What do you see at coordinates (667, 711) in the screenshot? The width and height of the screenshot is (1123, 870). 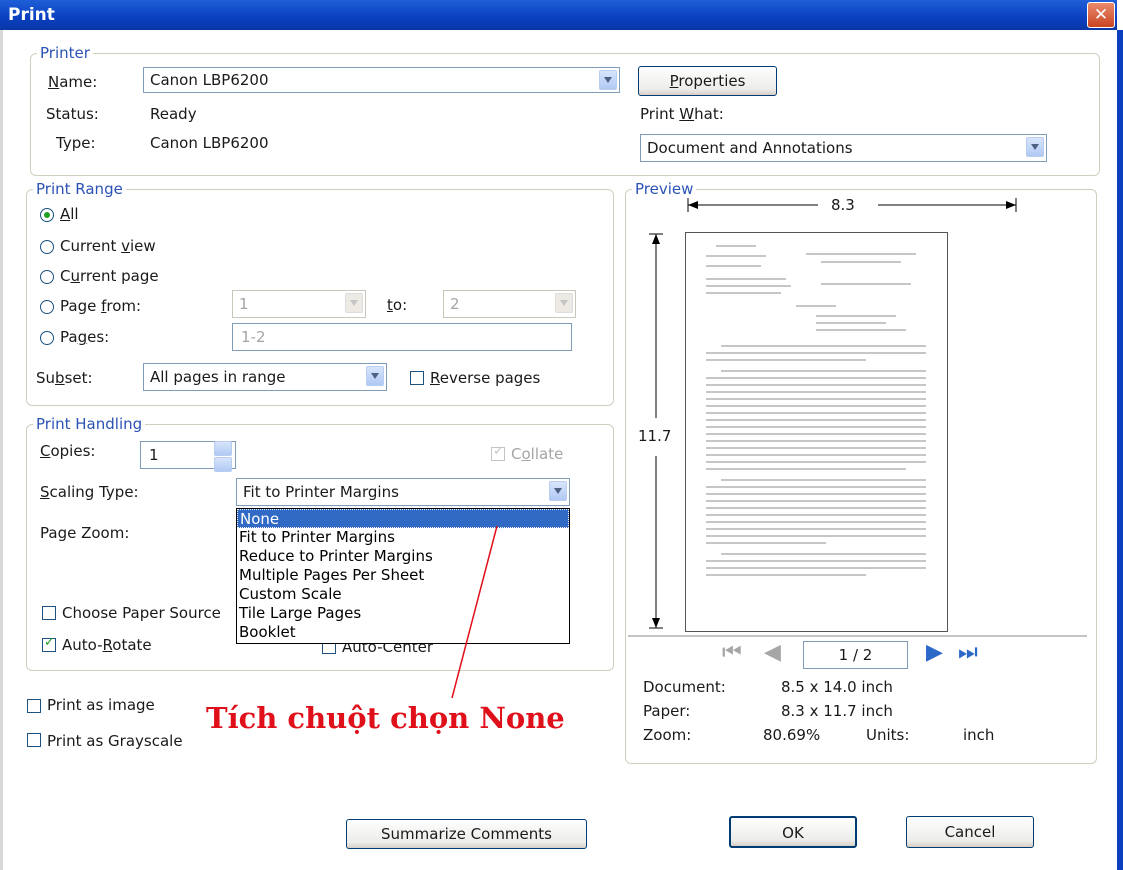 I see `paper-size-label: Paper:` at bounding box center [667, 711].